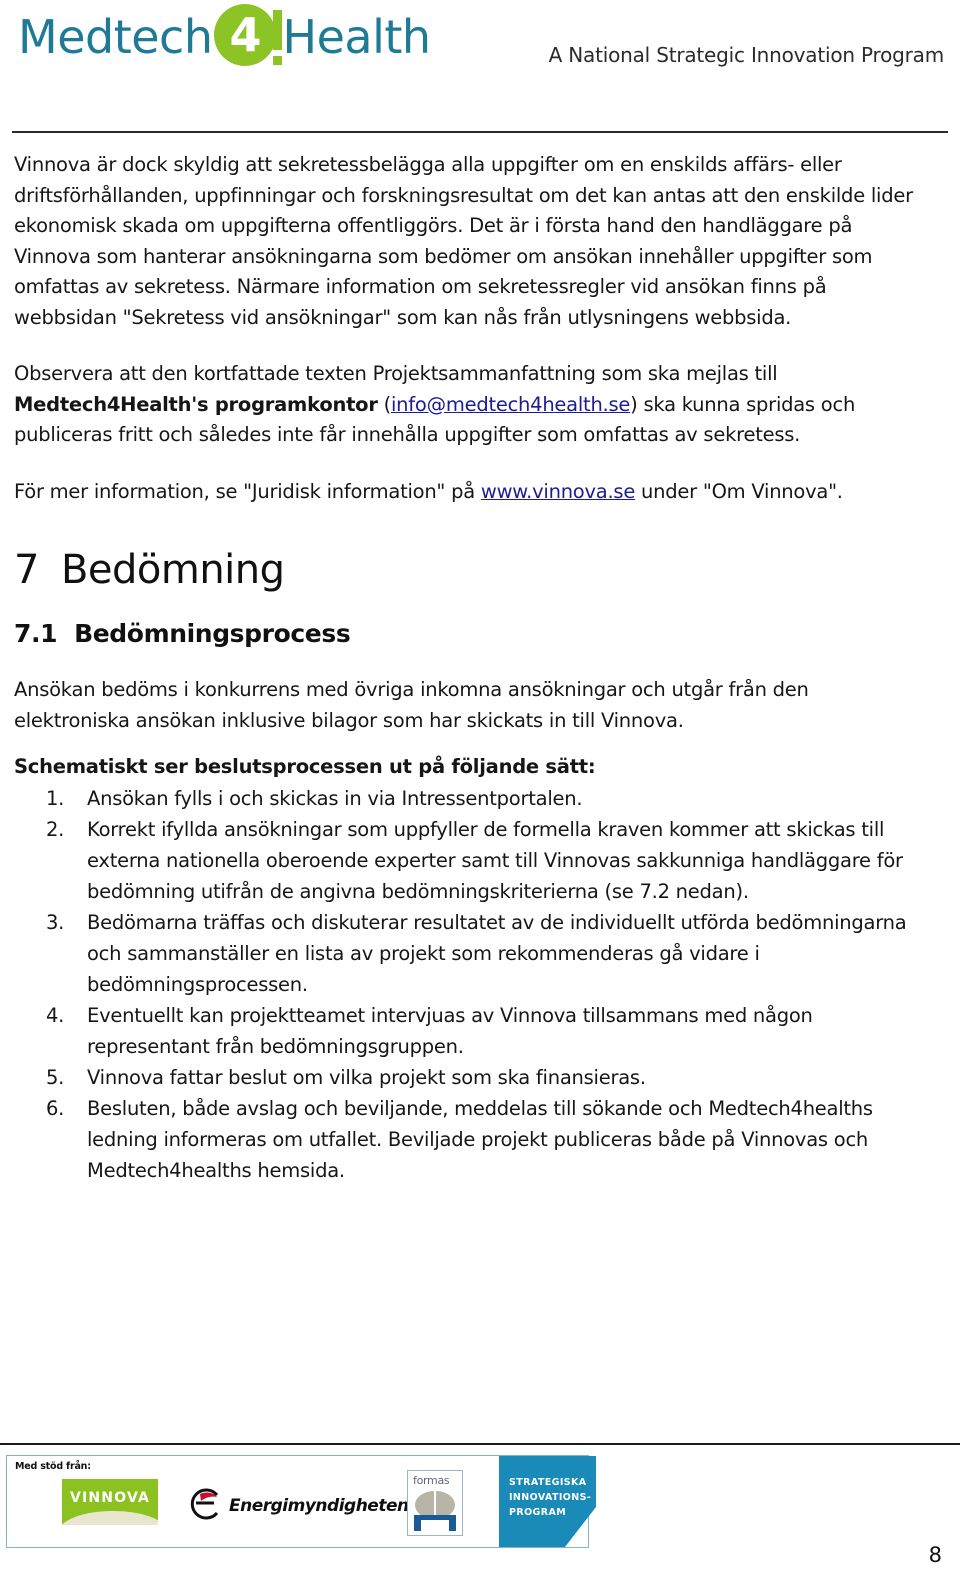 The width and height of the screenshot is (960, 1579). What do you see at coordinates (435, 1525) in the screenshot?
I see `formas-notch-icon` at bounding box center [435, 1525].